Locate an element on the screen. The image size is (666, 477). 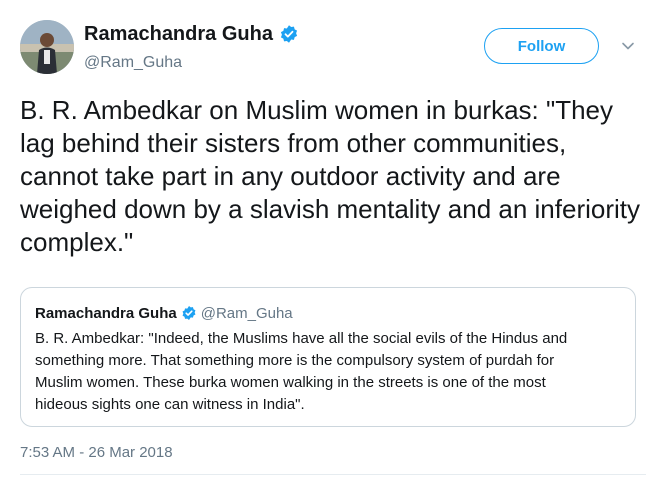
avatar-image is located at coordinates (47, 47).